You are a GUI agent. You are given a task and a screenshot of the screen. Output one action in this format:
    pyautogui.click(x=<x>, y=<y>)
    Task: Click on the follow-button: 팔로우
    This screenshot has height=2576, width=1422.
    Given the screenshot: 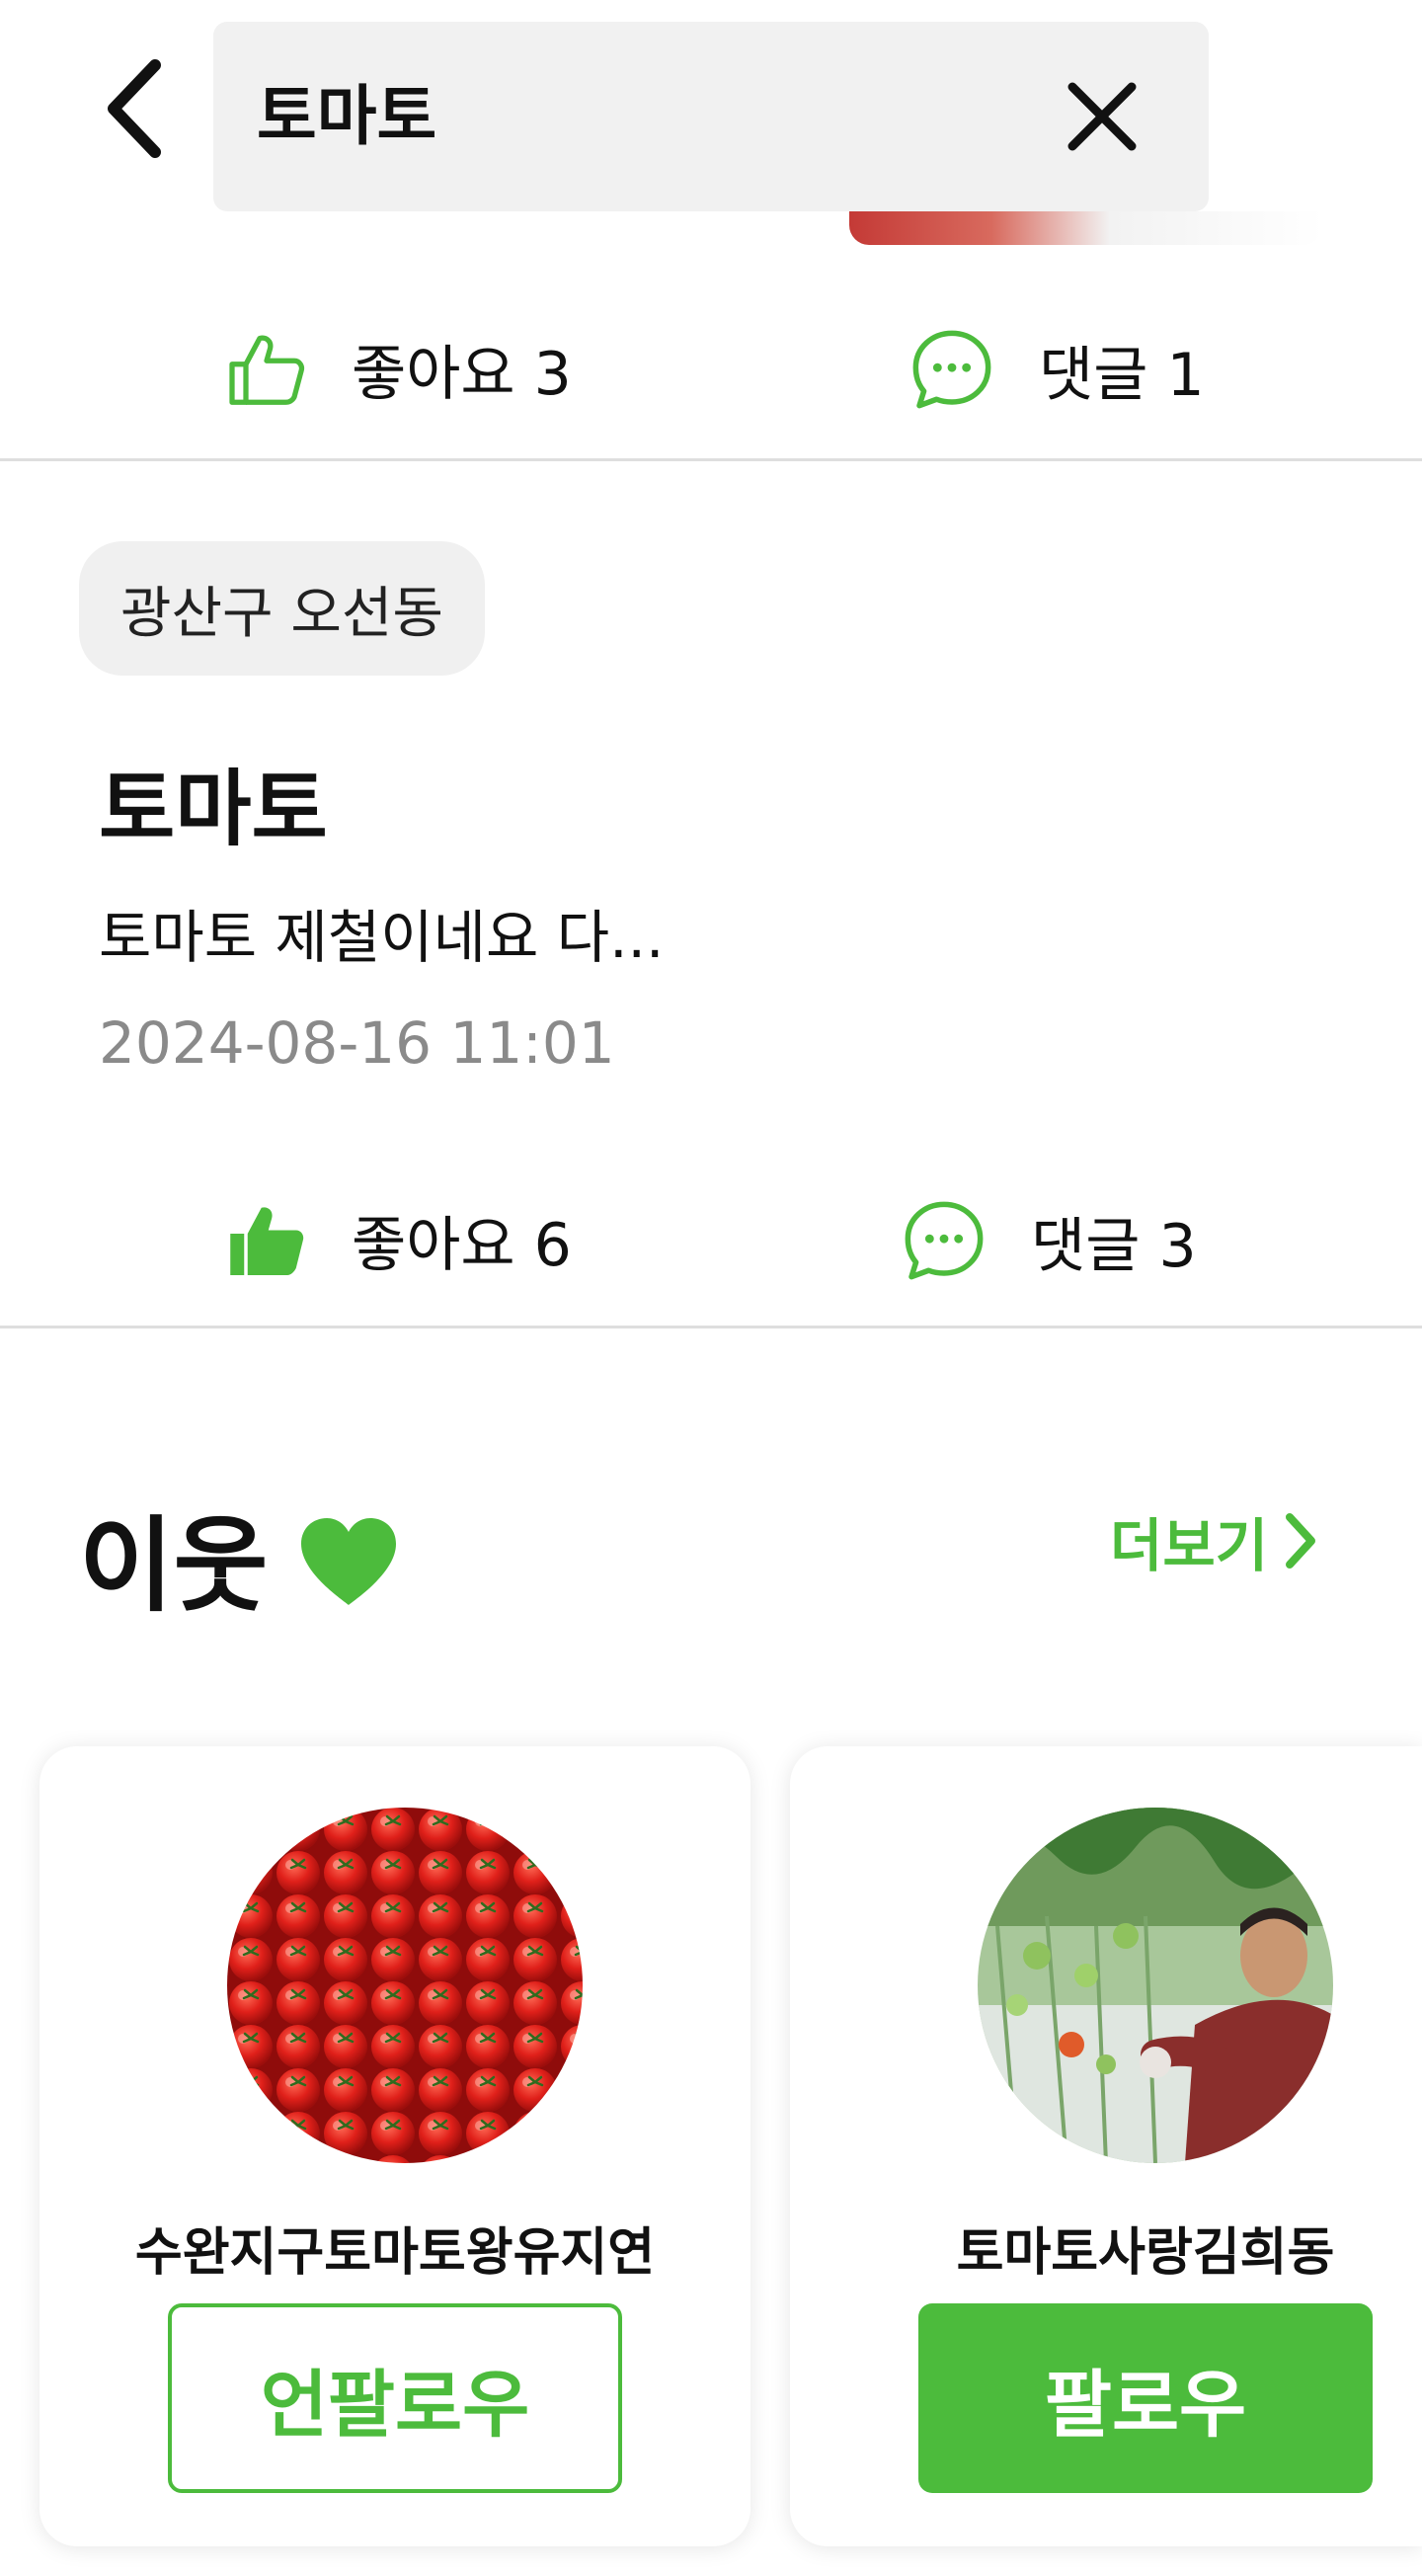 What is the action you would take?
    pyautogui.click(x=1145, y=2398)
    